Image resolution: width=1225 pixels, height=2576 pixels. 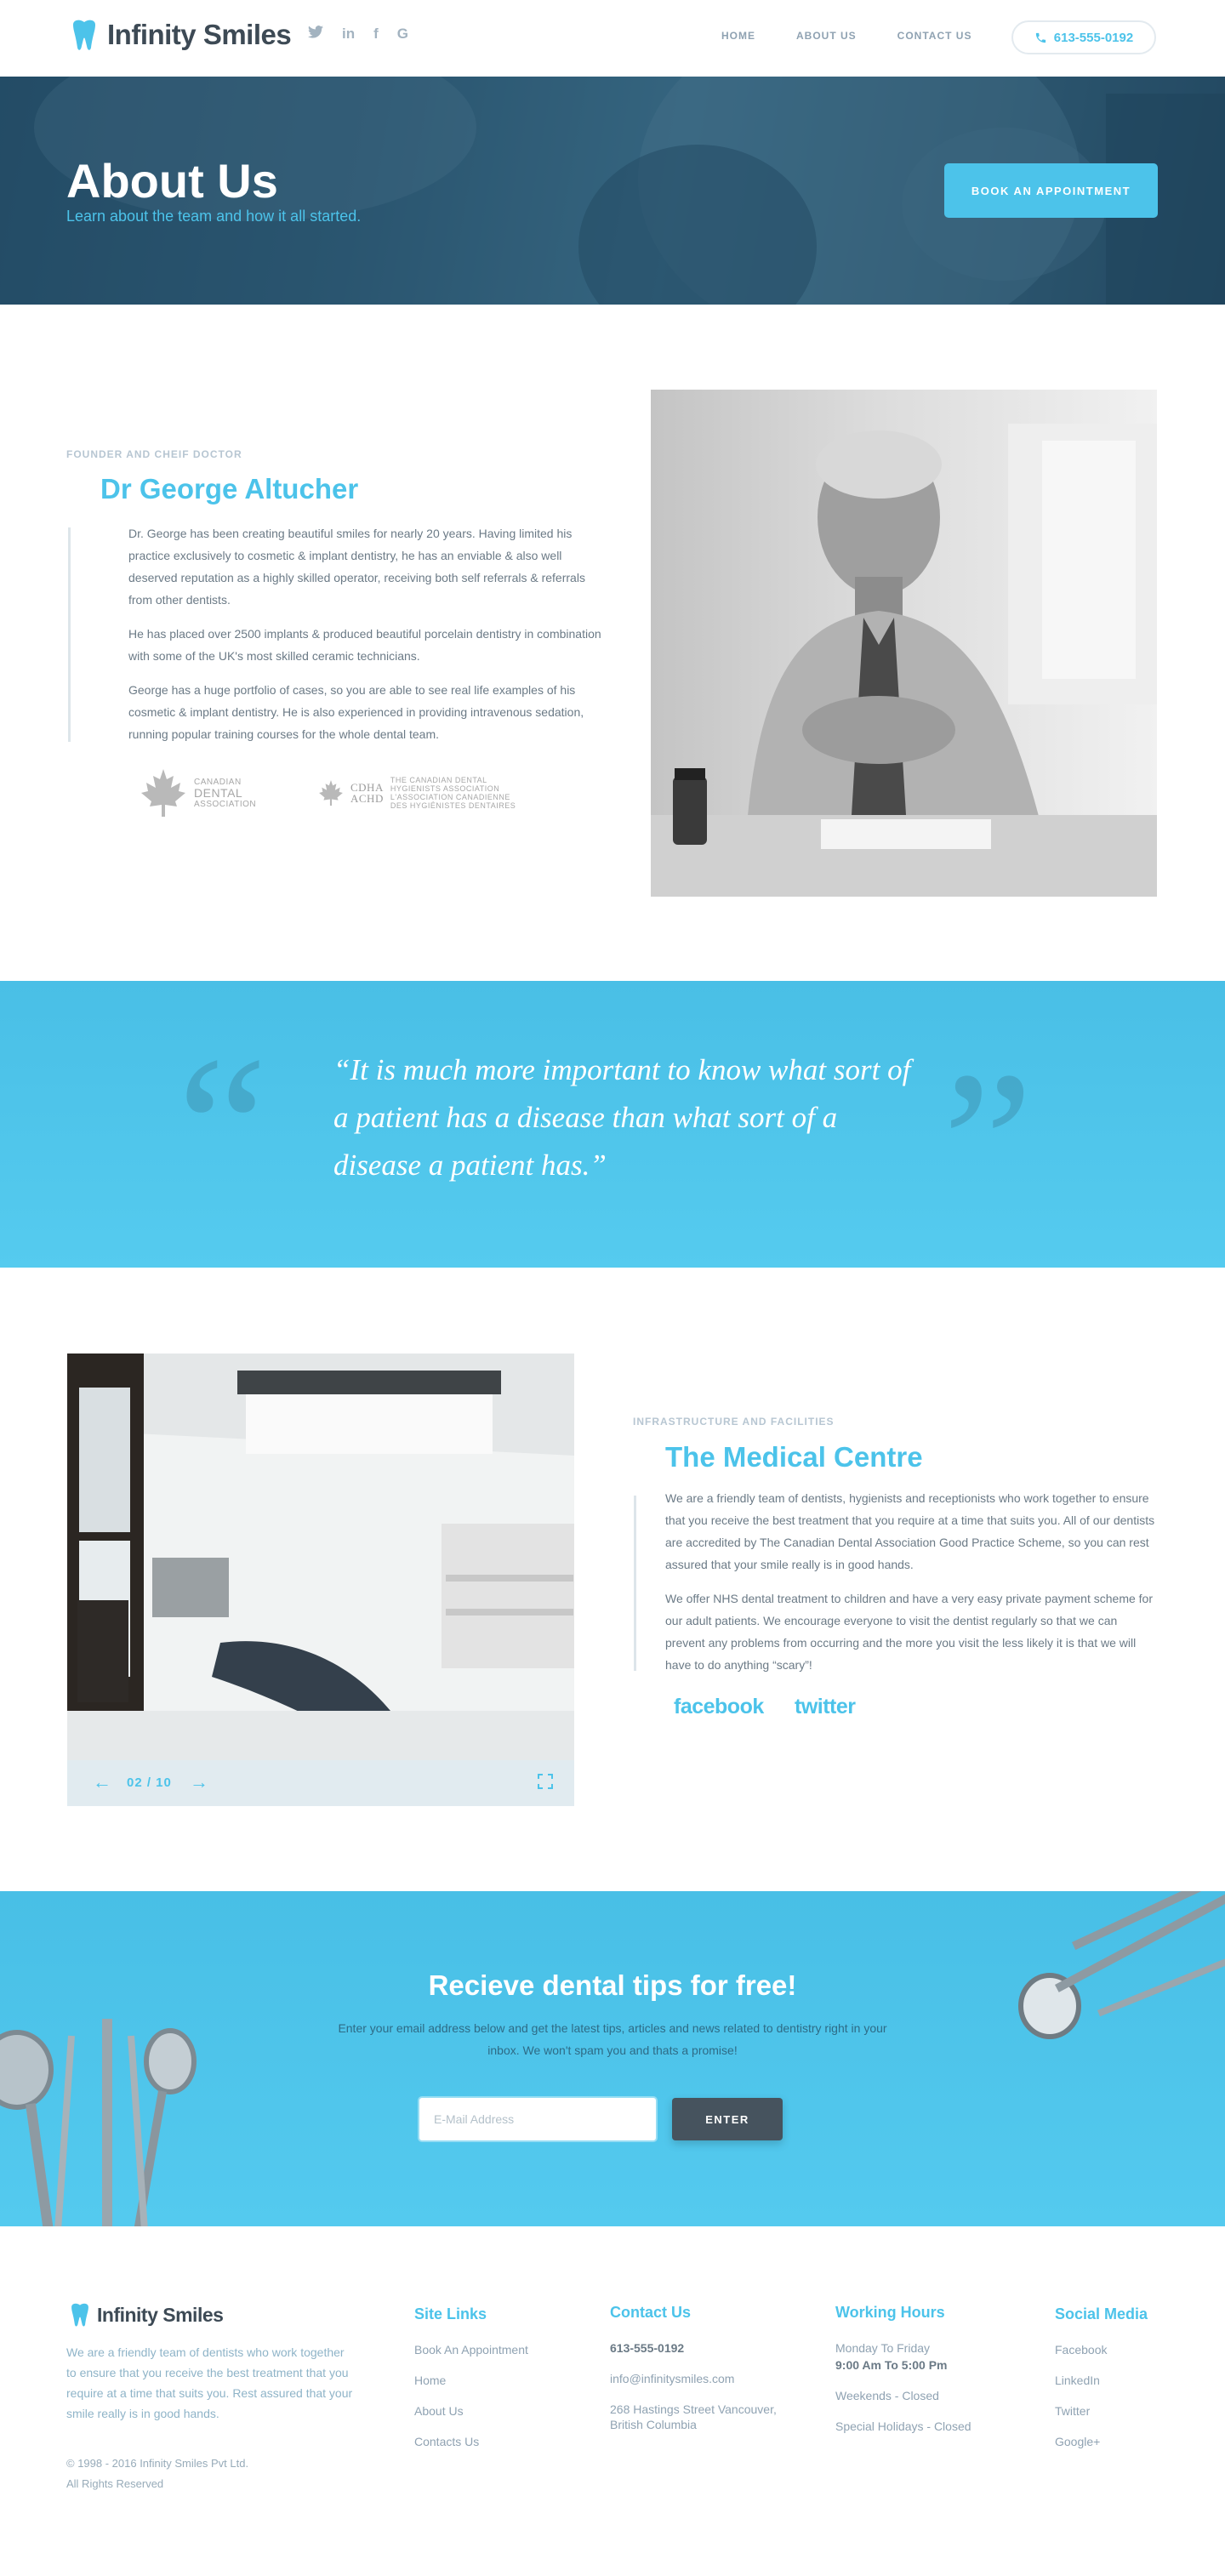 I want to click on footer-link-book-appointment: Book An Appointment, so click(x=471, y=2349).